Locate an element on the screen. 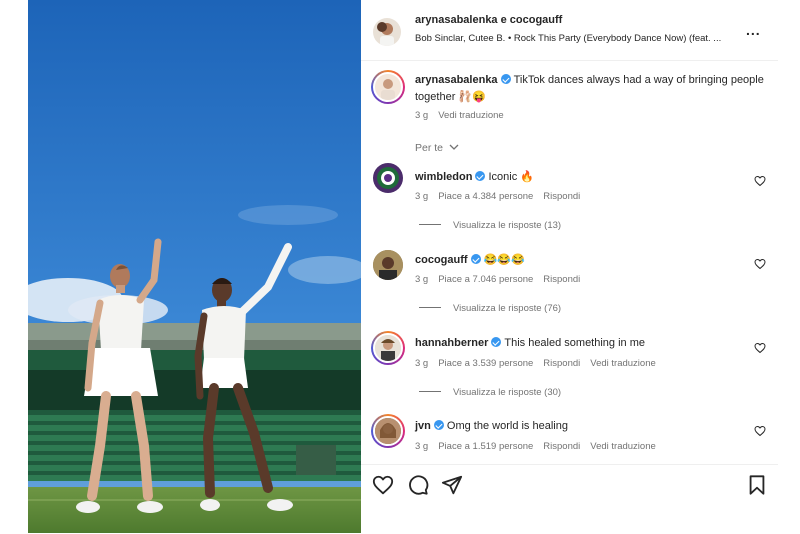  right-margin is located at coordinates (789, 266).